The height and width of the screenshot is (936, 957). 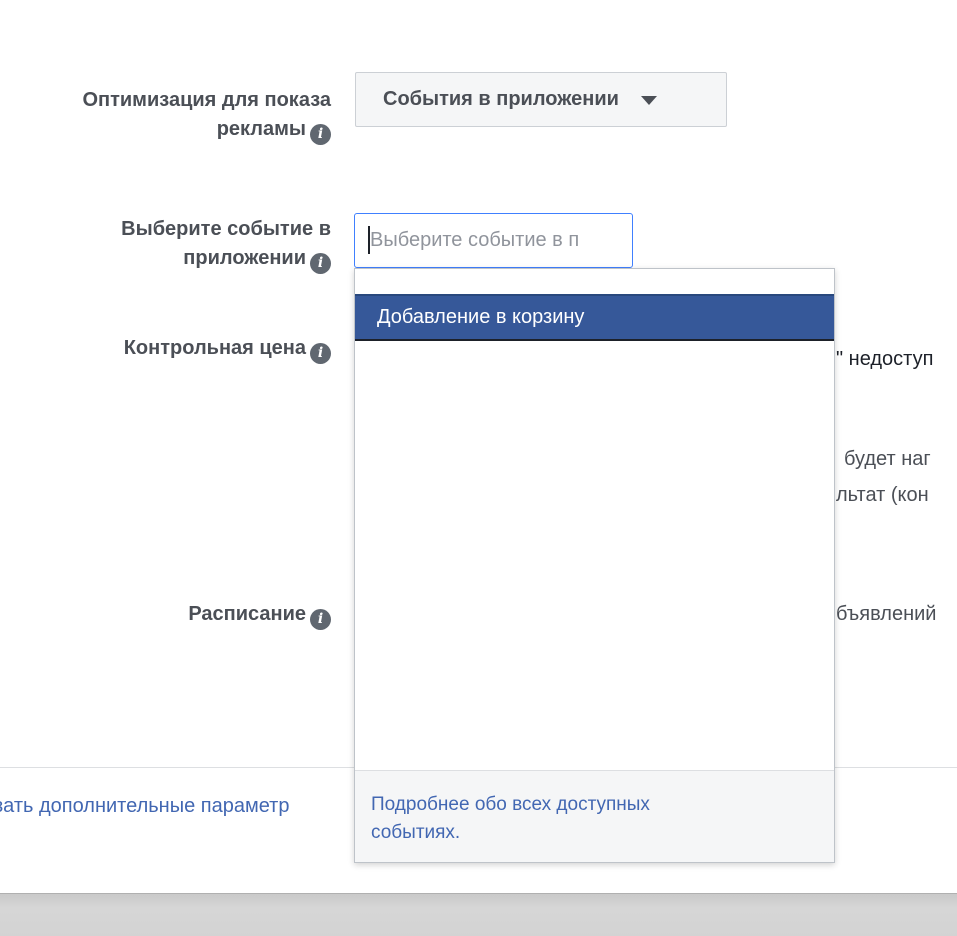 What do you see at coordinates (206, 115) in the screenshot?
I see `optimization-label: Оптимизация для показа рекламы i` at bounding box center [206, 115].